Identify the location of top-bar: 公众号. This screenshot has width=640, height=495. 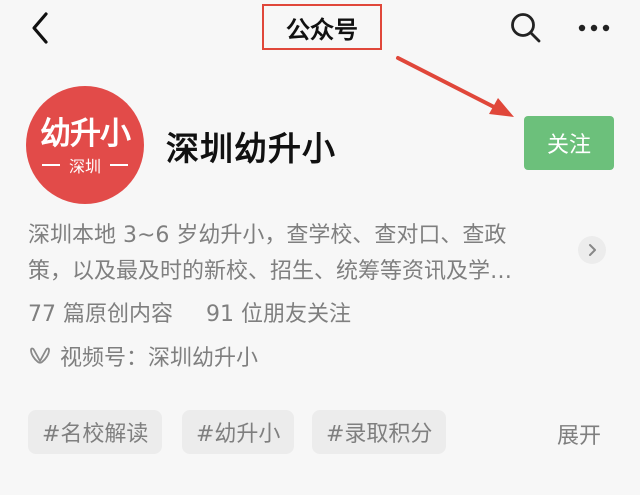
(320, 30).